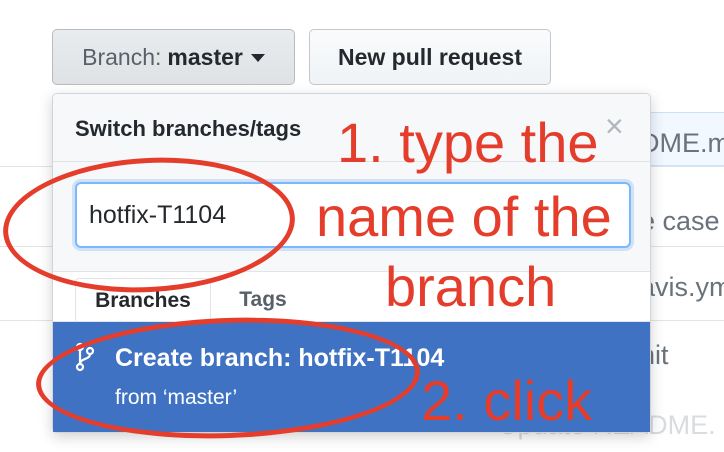  What do you see at coordinates (680, 221) in the screenshot?
I see `commit-message-fragment: e case` at bounding box center [680, 221].